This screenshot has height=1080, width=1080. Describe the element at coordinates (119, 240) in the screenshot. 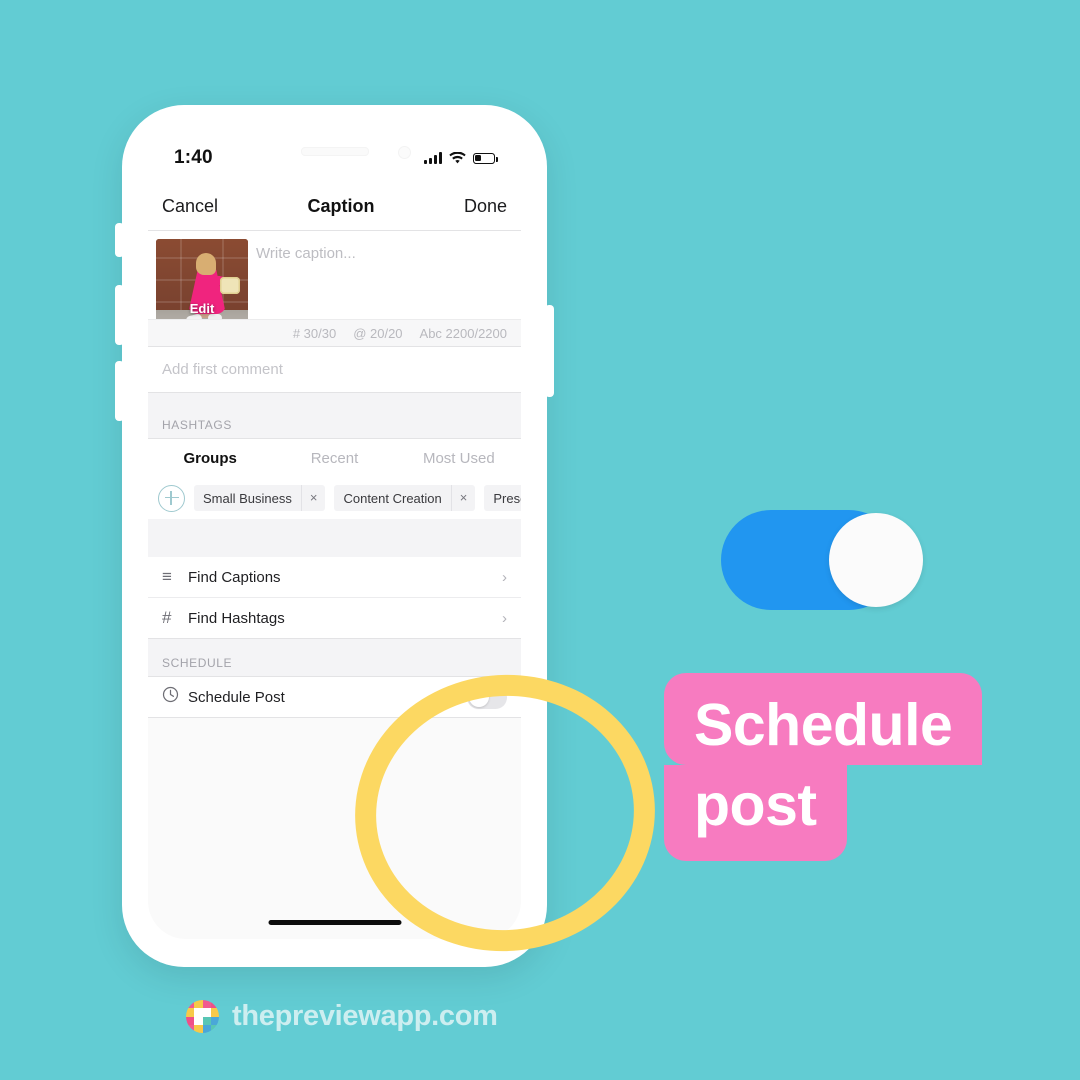

I see `phone-mute-switch` at that location.